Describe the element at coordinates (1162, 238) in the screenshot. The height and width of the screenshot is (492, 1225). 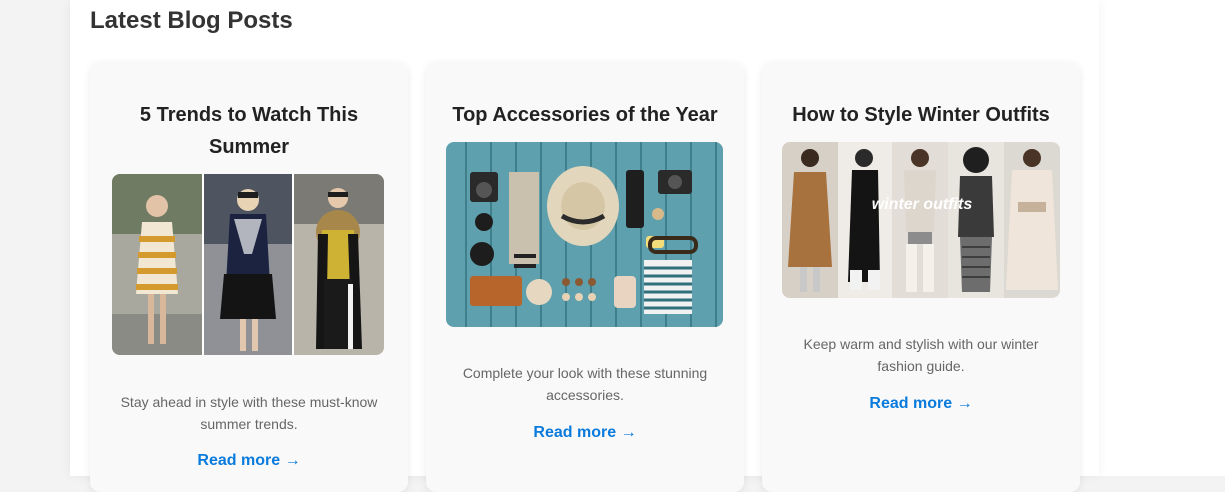
I see `page-background` at that location.